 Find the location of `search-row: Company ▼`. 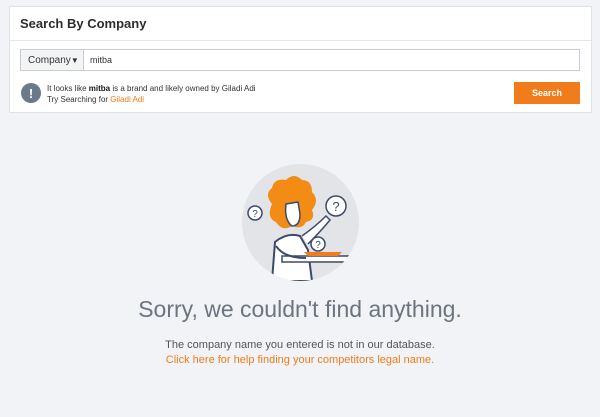

search-row: Company ▼ is located at coordinates (300, 60).